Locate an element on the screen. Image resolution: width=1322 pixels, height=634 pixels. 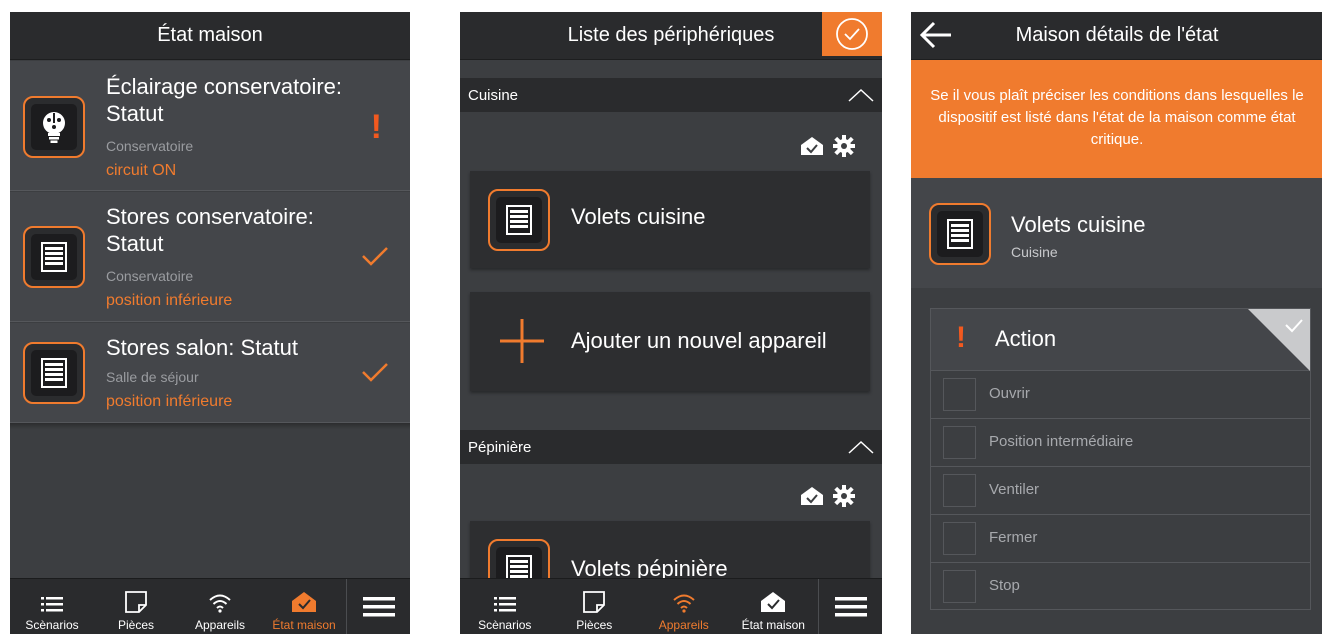
check-circle-icon is located at coordinates (852, 34).